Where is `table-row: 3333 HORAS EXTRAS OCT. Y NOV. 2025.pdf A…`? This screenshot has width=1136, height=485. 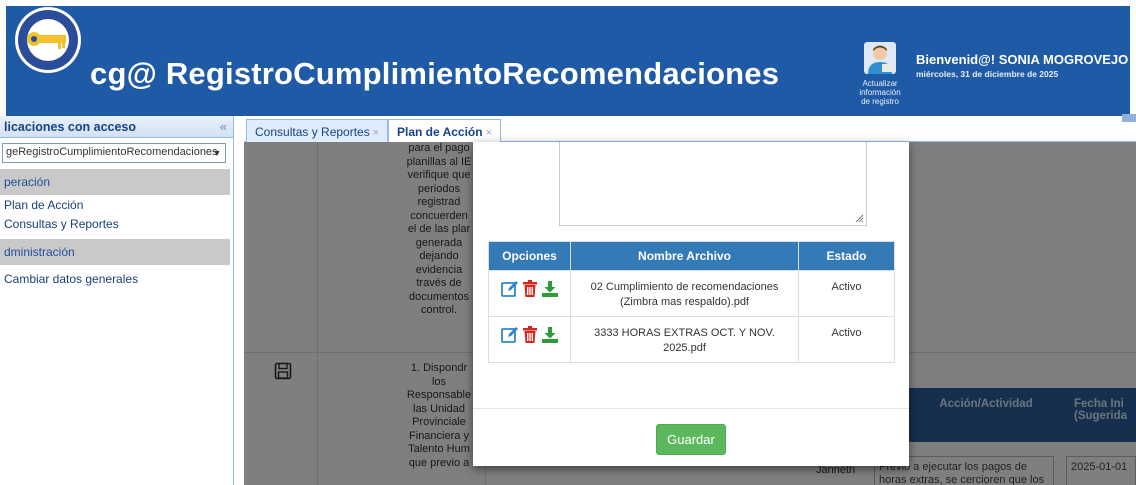
table-row: 3333 HORAS EXTRAS OCT. Y NOV. 2025.pdf A… is located at coordinates (691, 339).